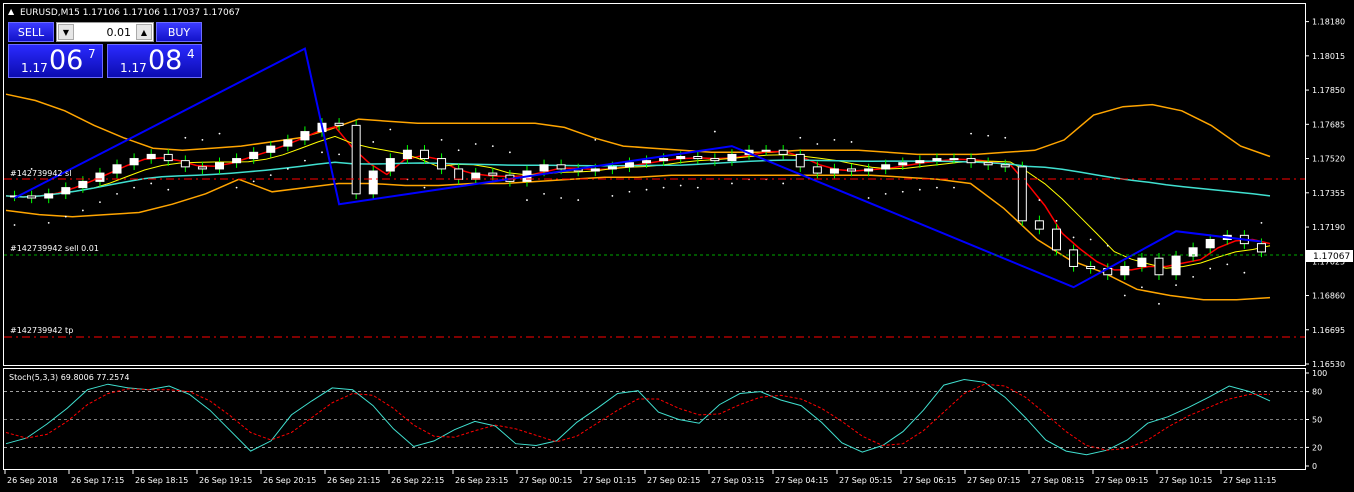  I want to click on sell-price-quote: 1.17 06 7, so click(55, 61).